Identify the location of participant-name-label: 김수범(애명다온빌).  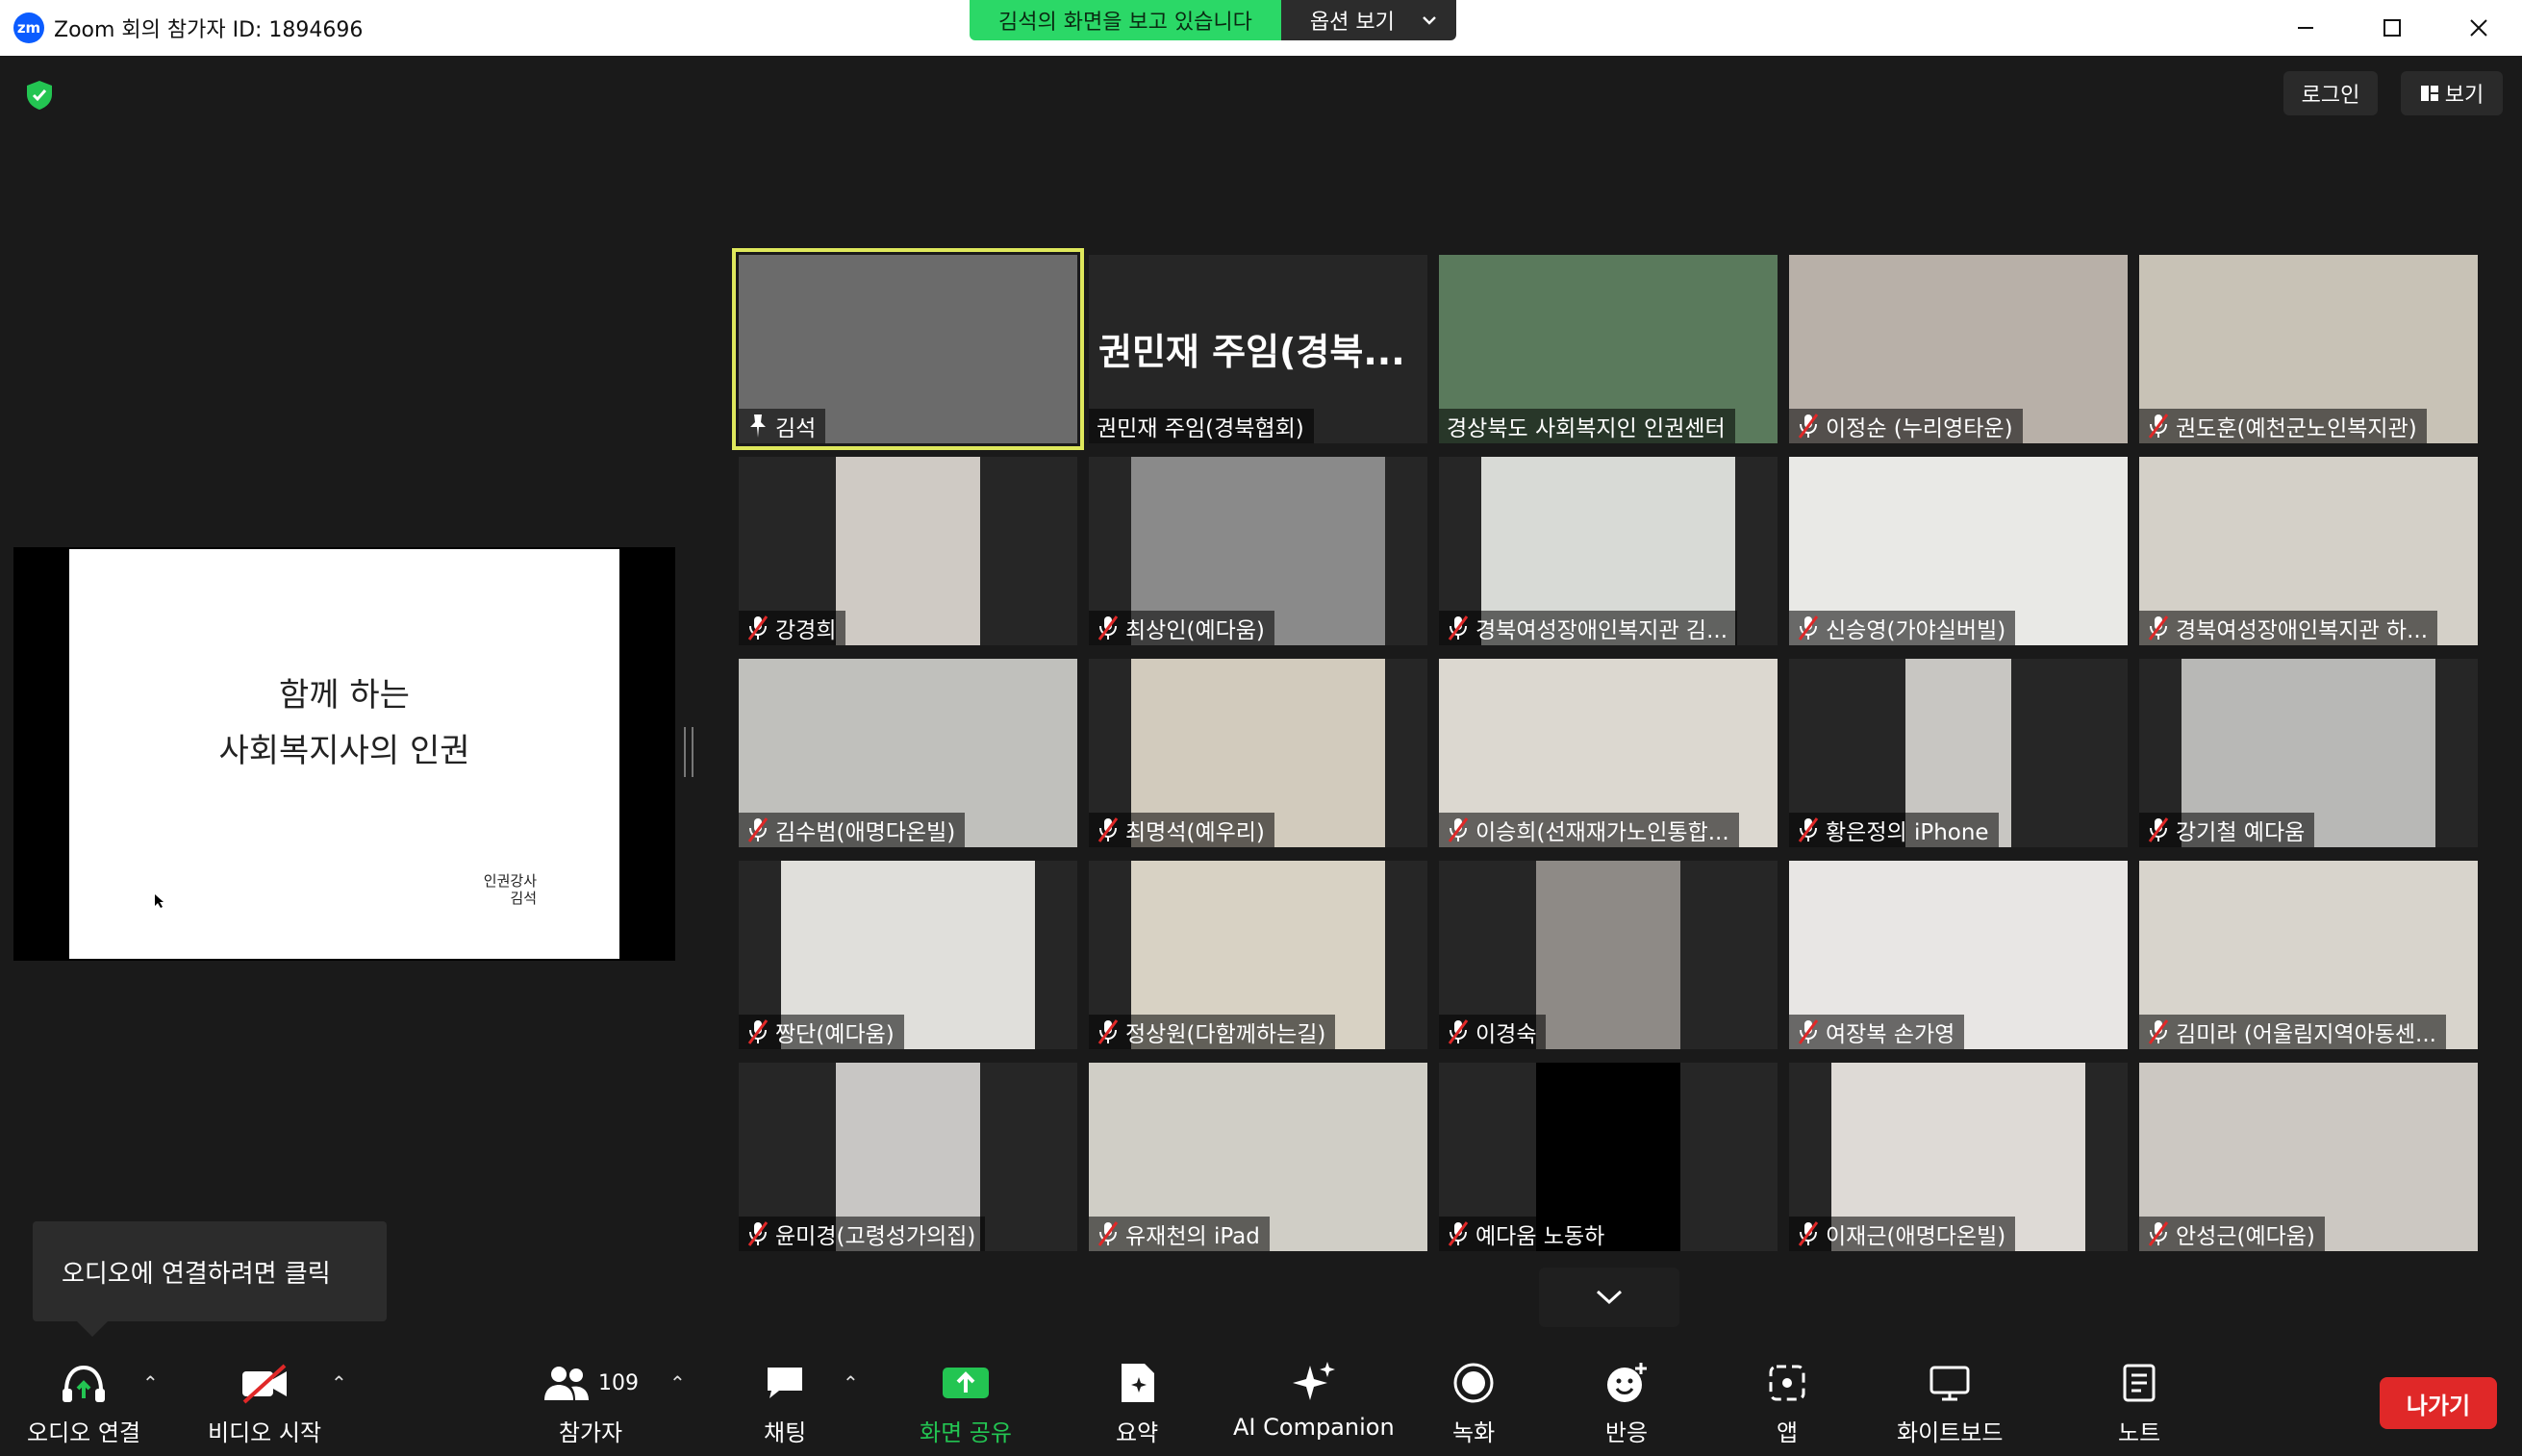
(853, 830).